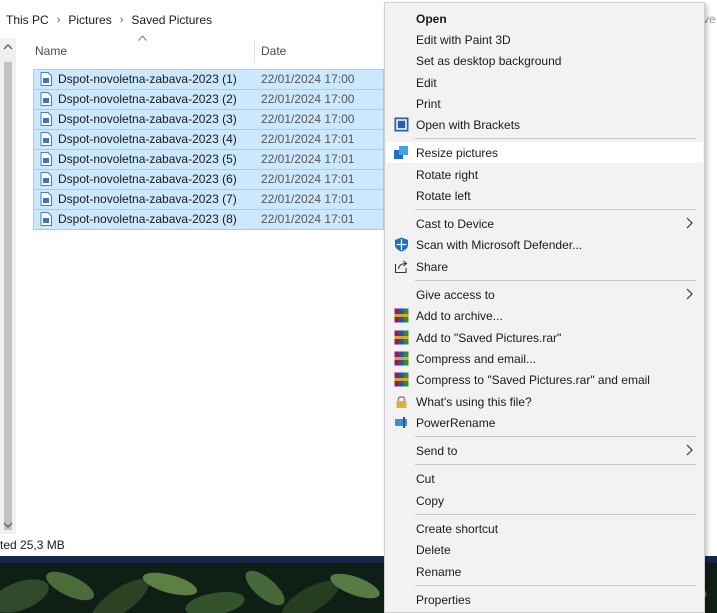  What do you see at coordinates (51, 51) in the screenshot?
I see `column-header-name: Name` at bounding box center [51, 51].